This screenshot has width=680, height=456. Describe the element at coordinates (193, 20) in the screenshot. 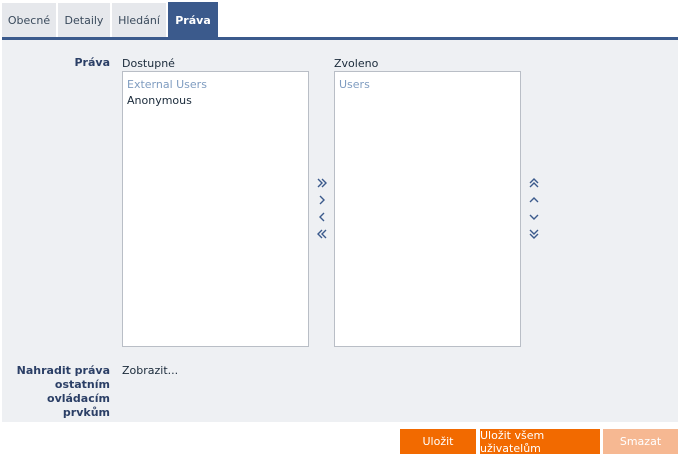

I see `tab-prava: Práva` at that location.